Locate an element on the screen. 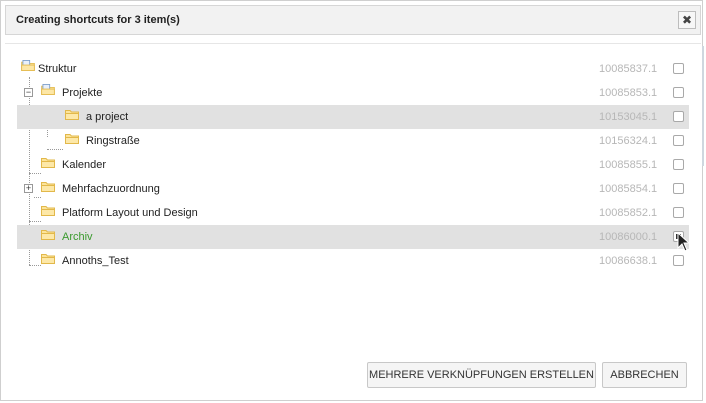  collapse-toggle: − is located at coordinates (28, 92).